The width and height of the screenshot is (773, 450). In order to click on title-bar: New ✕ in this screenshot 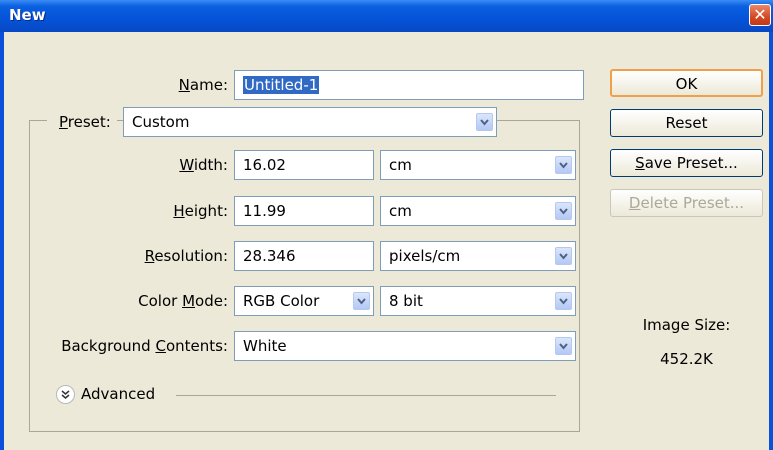, I will do `click(386, 16)`.